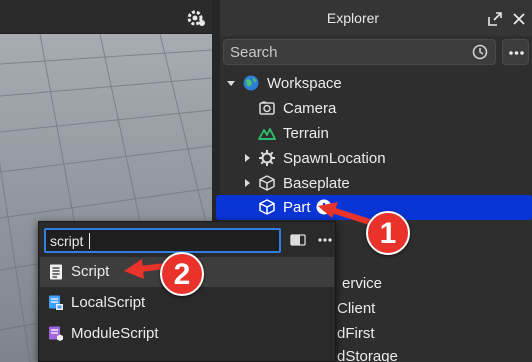 This screenshot has width=532, height=362. Describe the element at coordinates (67, 241) in the screenshot. I see `insert-search-value: script` at that location.